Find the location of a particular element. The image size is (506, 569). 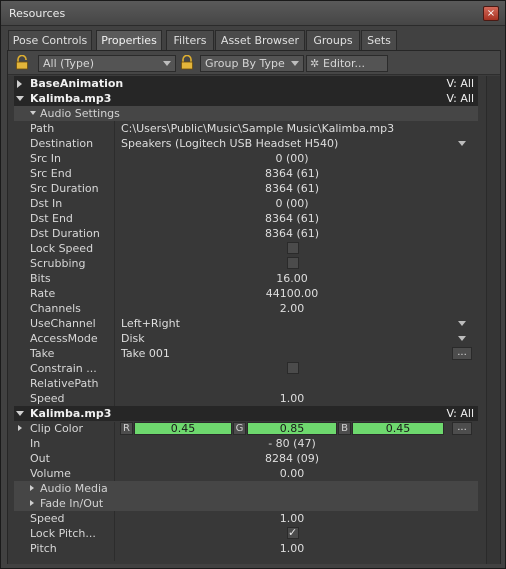

group-by-select: Group By Type is located at coordinates (252, 63).